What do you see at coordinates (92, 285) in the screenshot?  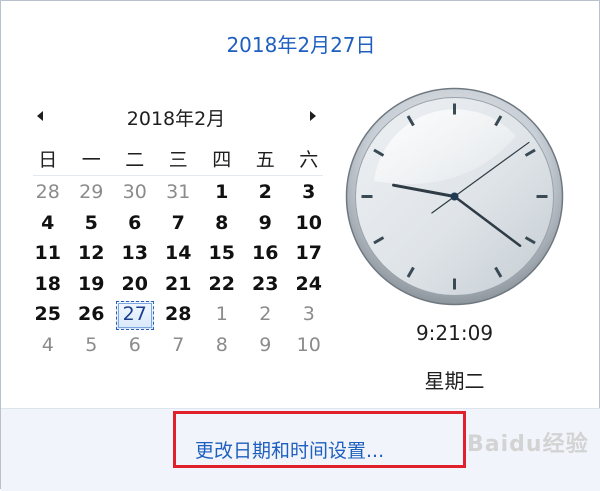 I see `calendar-day: 19` at bounding box center [92, 285].